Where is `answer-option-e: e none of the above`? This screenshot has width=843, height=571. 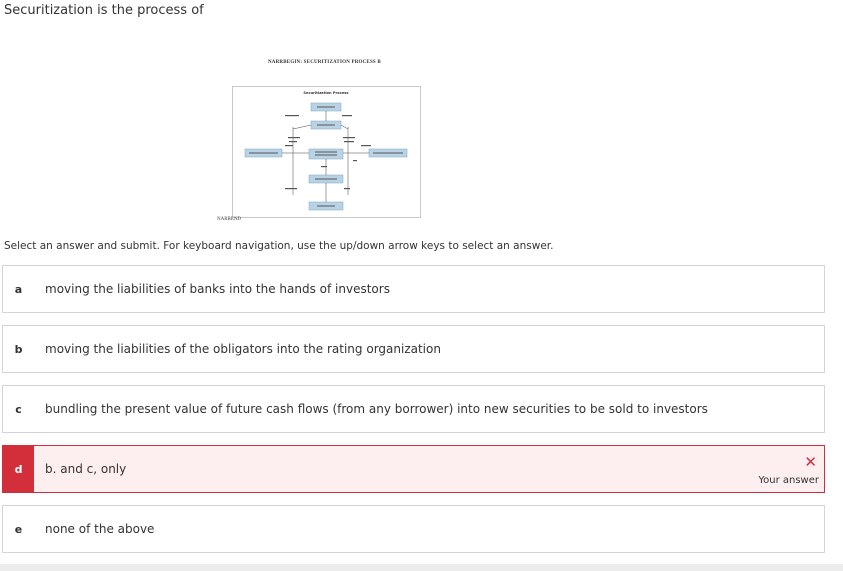 answer-option-e: e none of the above is located at coordinates (413, 529).